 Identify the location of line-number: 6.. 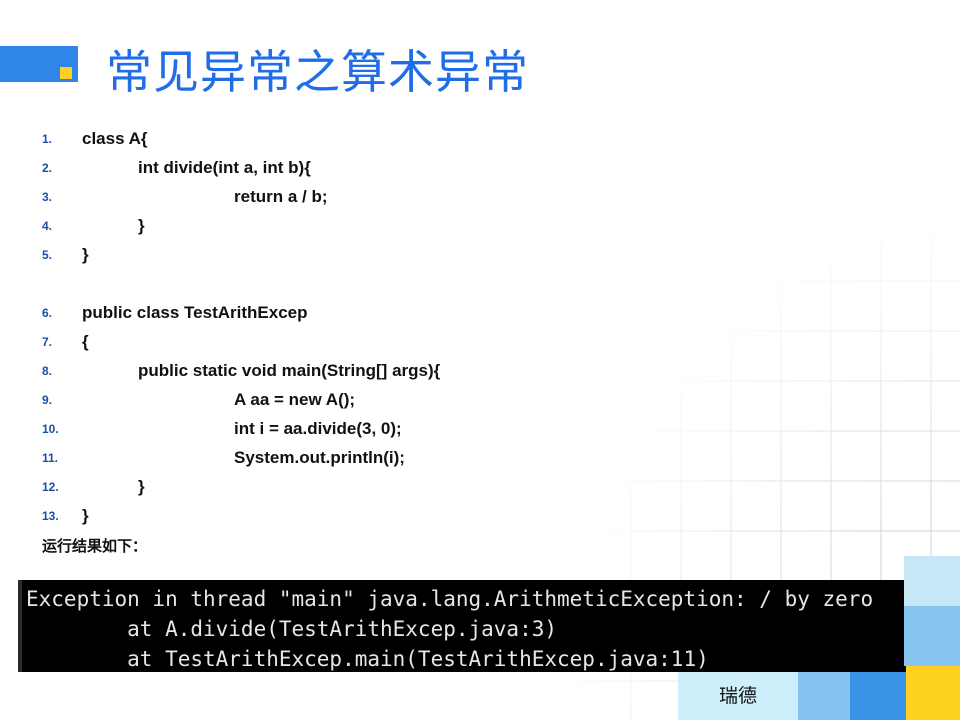
(47, 313).